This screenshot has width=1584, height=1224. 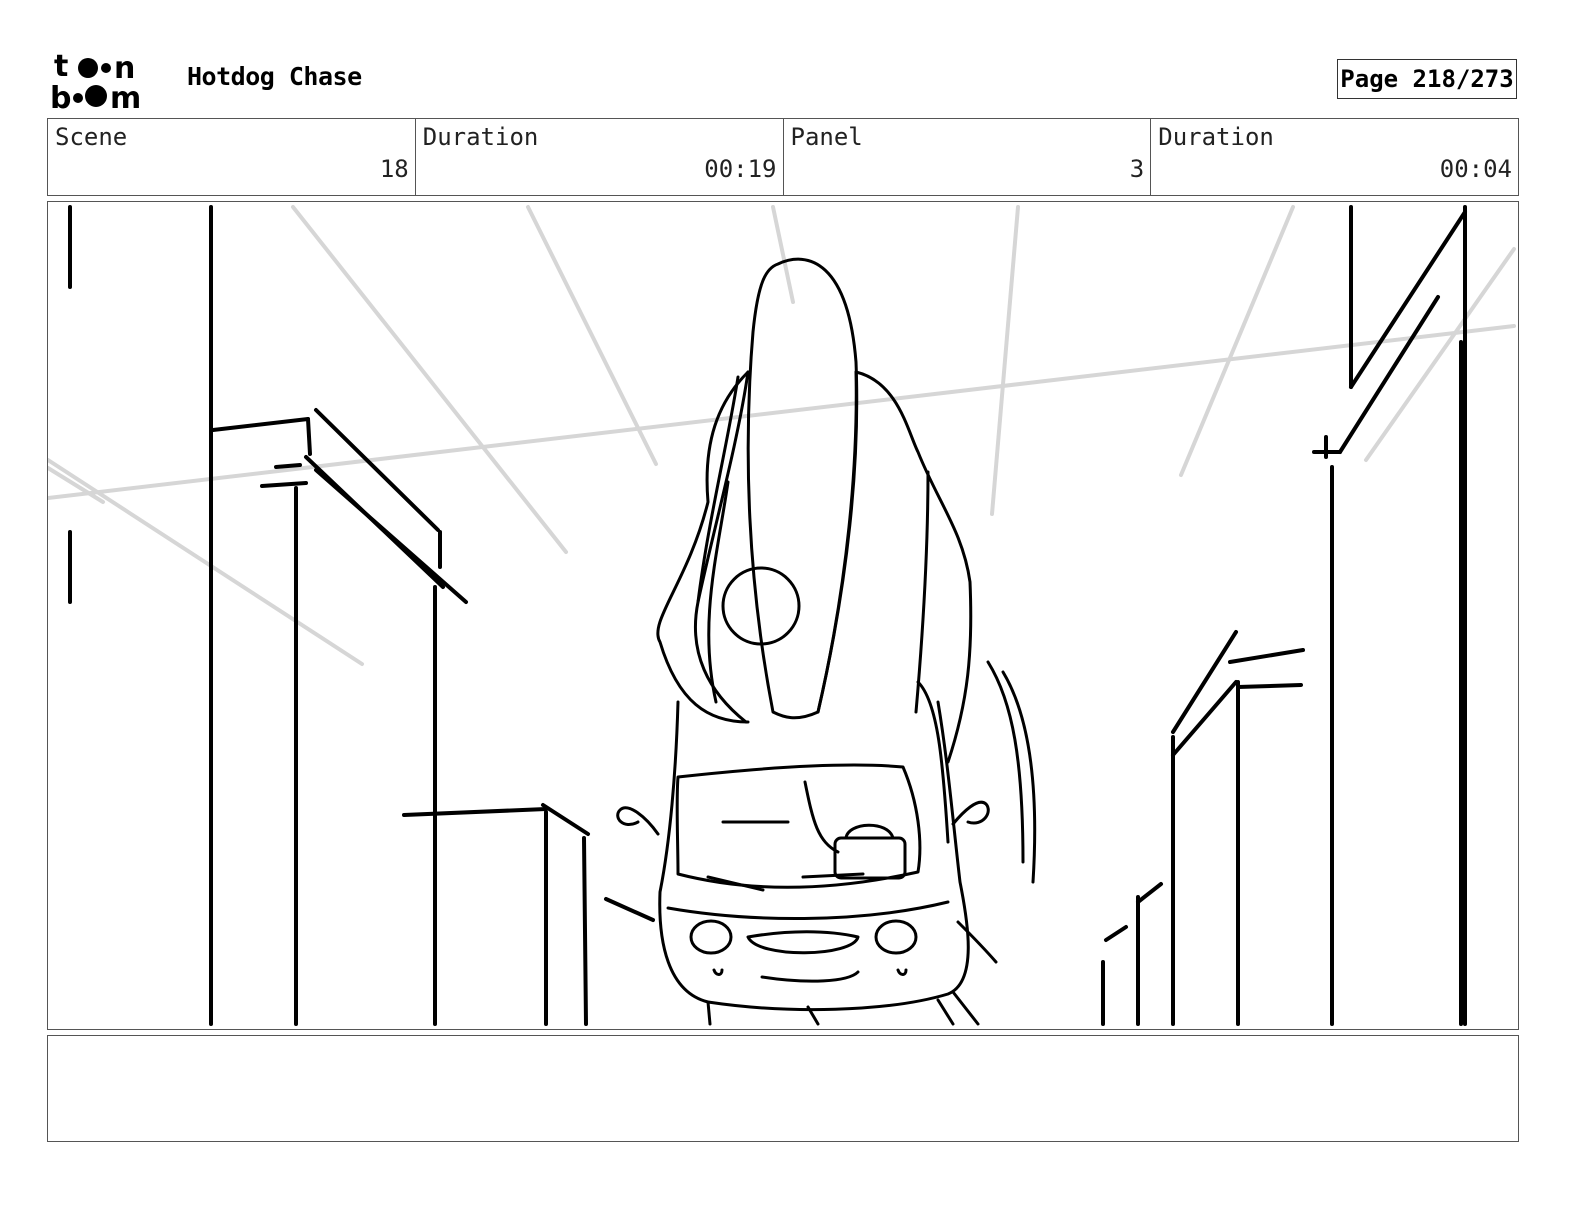 What do you see at coordinates (125, 96) in the screenshot?
I see `svg-text: m` at bounding box center [125, 96].